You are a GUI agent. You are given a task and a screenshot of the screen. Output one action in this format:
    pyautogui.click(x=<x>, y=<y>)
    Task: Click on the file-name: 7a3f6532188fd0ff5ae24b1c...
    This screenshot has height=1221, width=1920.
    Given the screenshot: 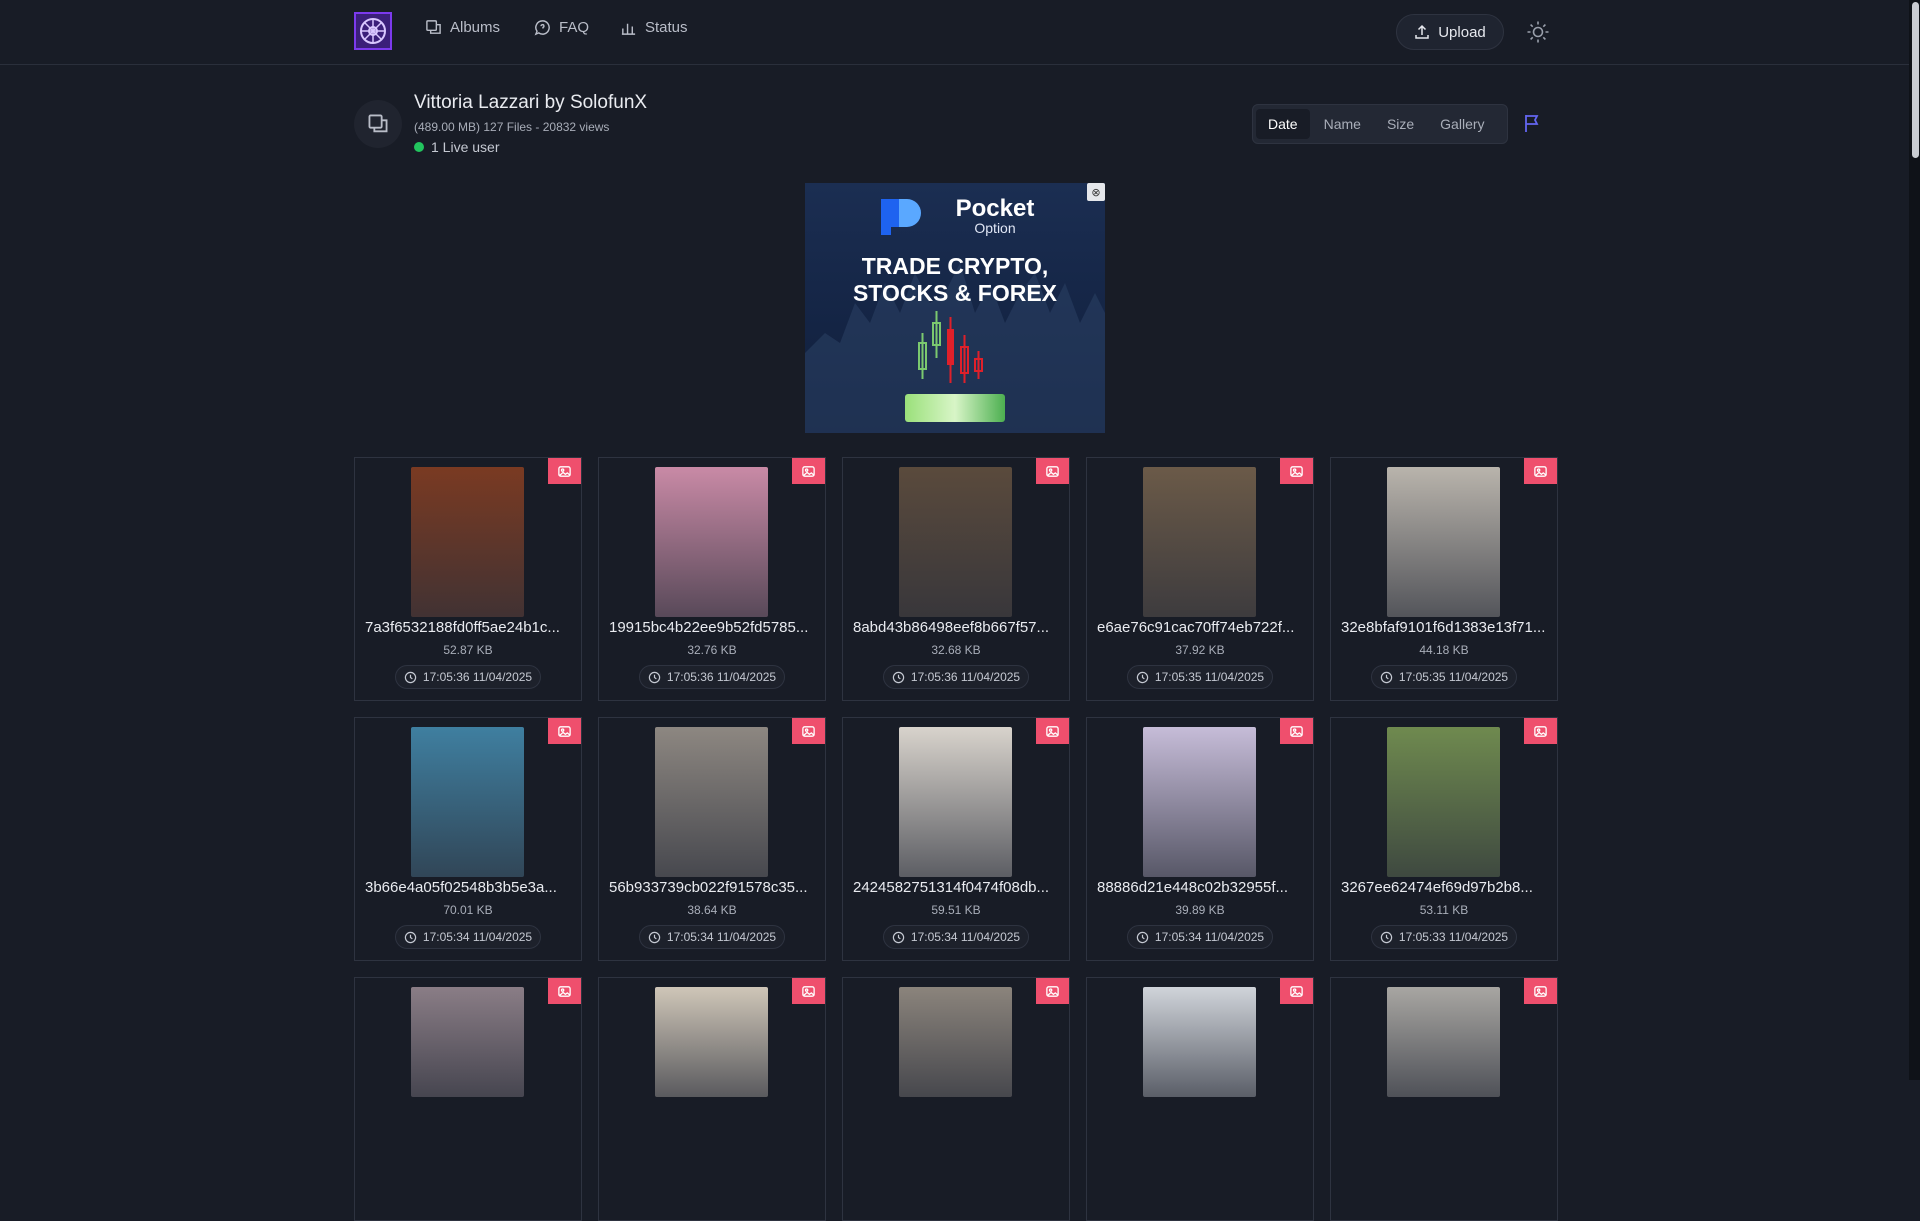 What is the action you would take?
    pyautogui.click(x=469, y=627)
    